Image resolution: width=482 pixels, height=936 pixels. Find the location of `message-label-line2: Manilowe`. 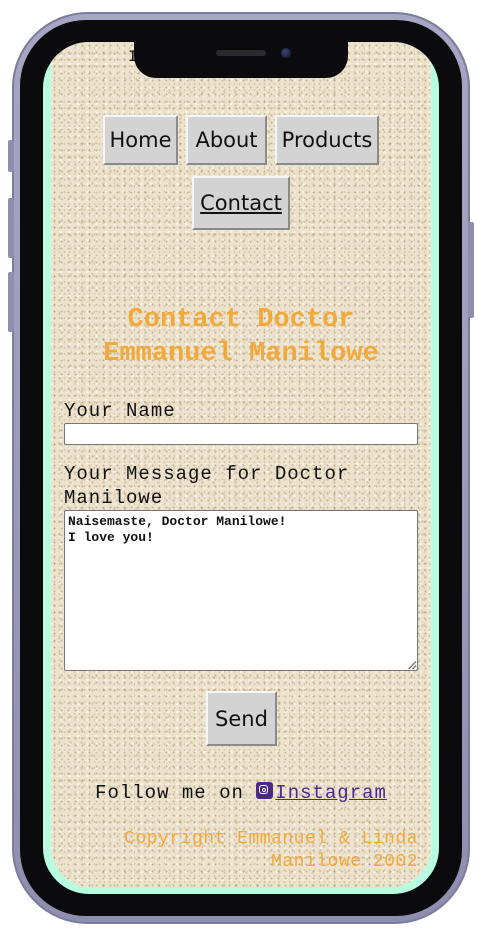

message-label-line2: Manilowe is located at coordinates (114, 498).